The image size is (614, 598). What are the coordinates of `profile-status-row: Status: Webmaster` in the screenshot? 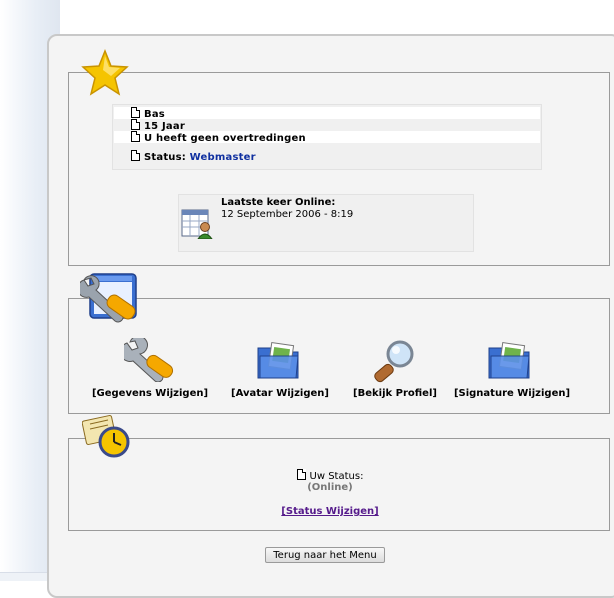 It's located at (193, 156).